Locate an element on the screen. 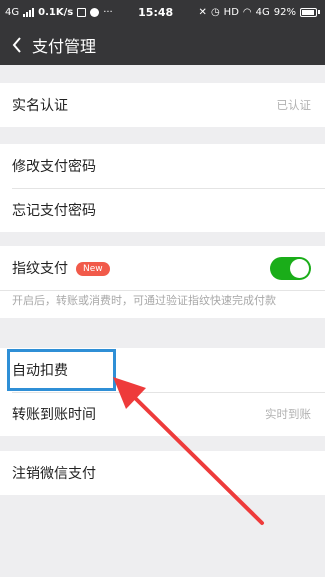 The height and width of the screenshot is (577, 325). cancel-group: 注销微信支付 is located at coordinates (162, 473).